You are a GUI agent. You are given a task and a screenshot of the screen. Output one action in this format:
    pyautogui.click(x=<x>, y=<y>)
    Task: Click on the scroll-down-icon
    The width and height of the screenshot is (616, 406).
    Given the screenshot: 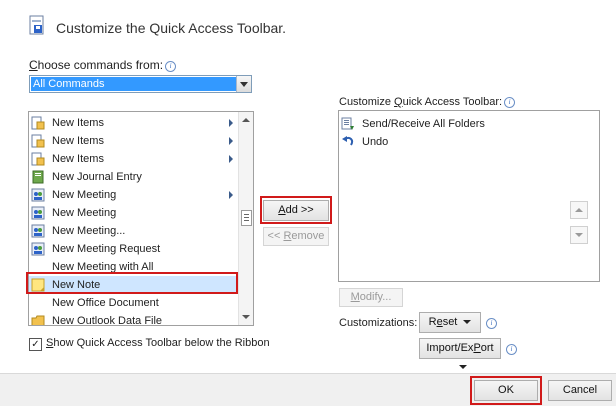 What is the action you would take?
    pyautogui.click(x=246, y=317)
    